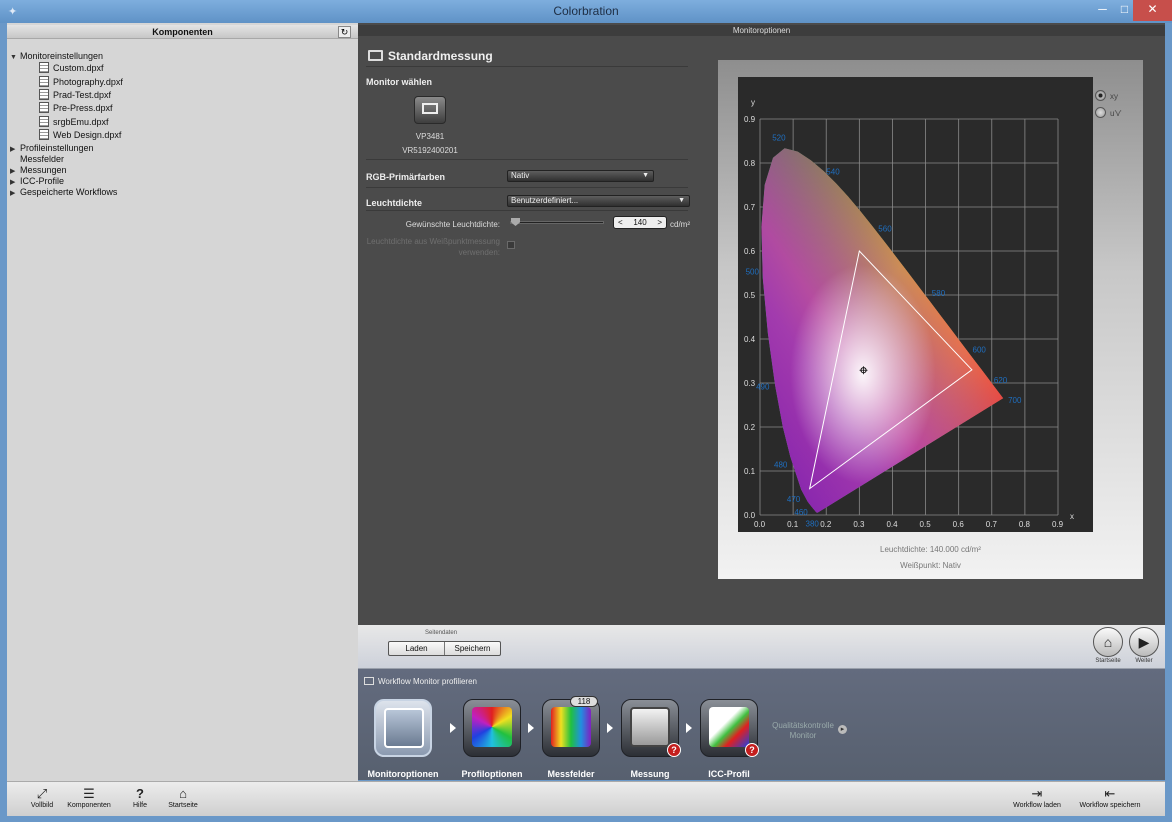  Describe the element at coordinates (35, 182) in the screenshot. I see `tree-item: ▶ ICC-Profile` at that location.